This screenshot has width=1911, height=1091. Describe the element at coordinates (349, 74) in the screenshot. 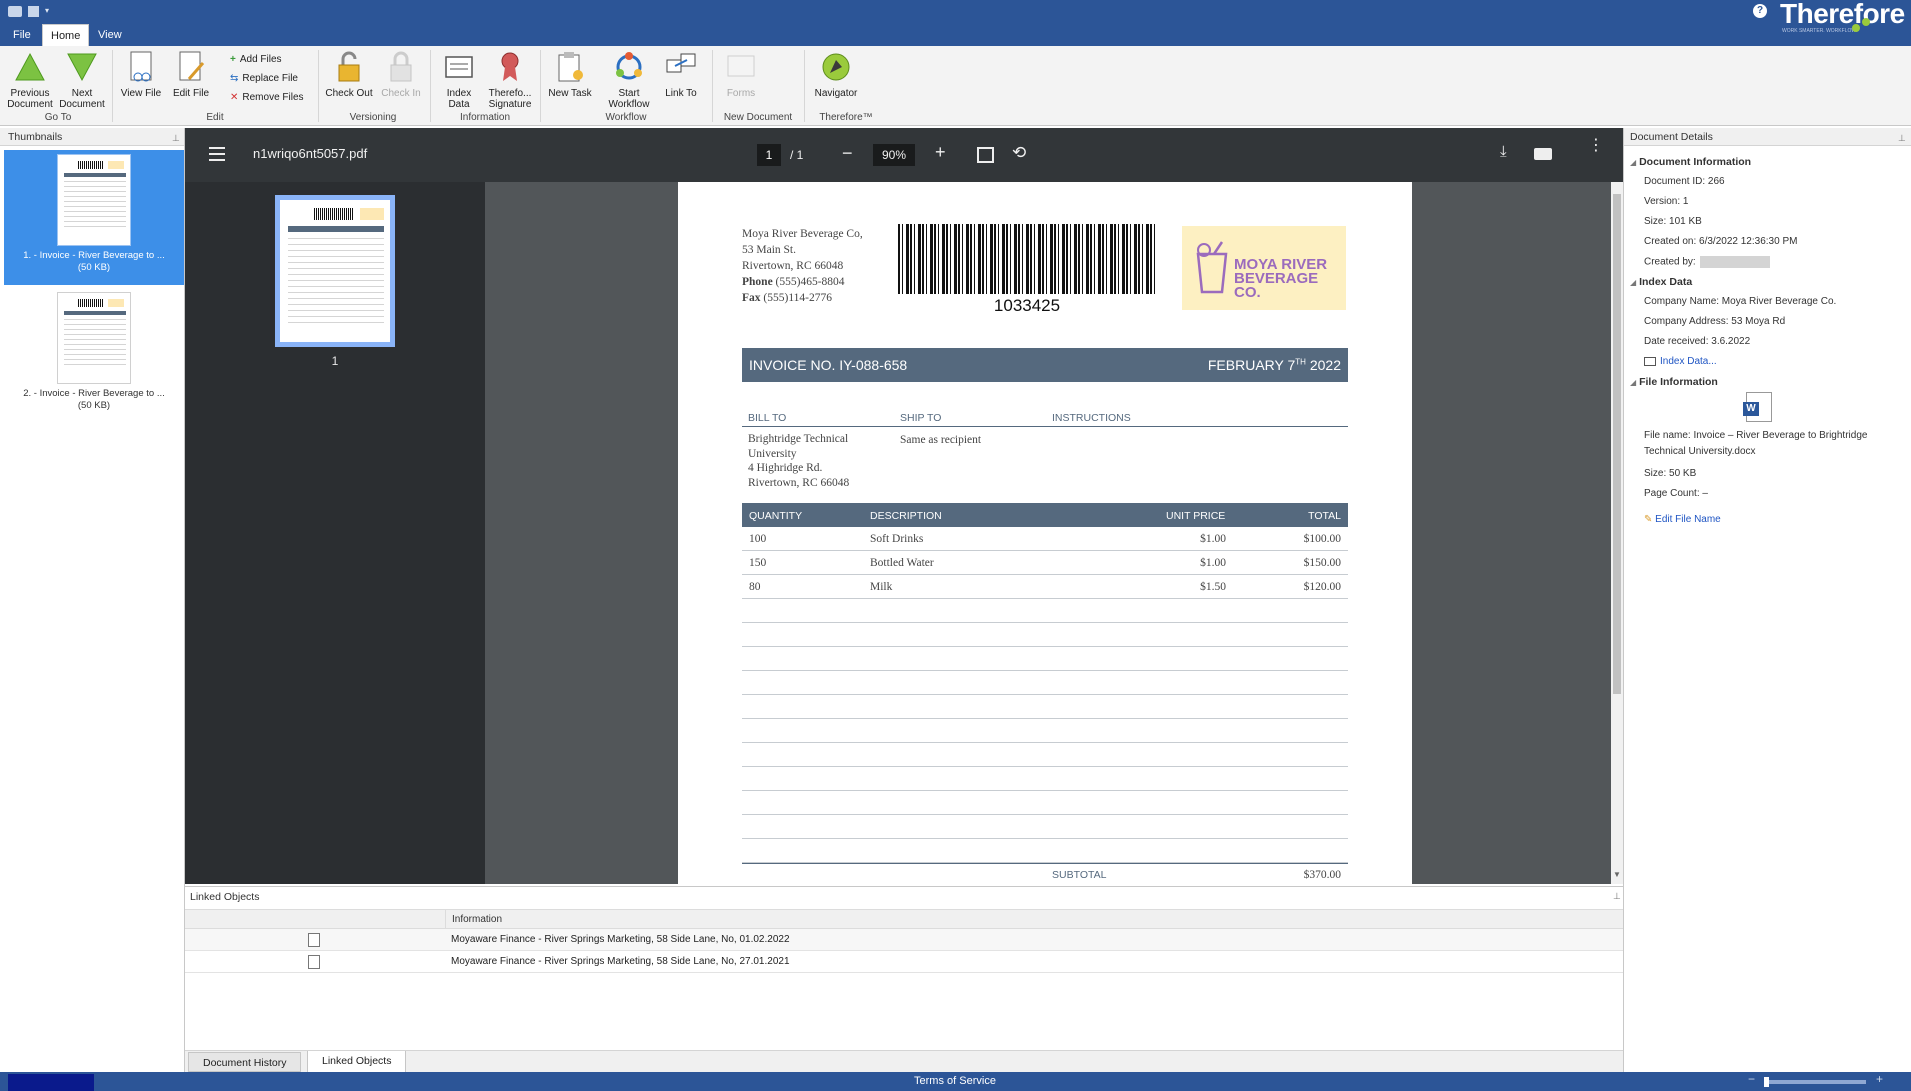

I see `check-out-button: Check Out` at that location.